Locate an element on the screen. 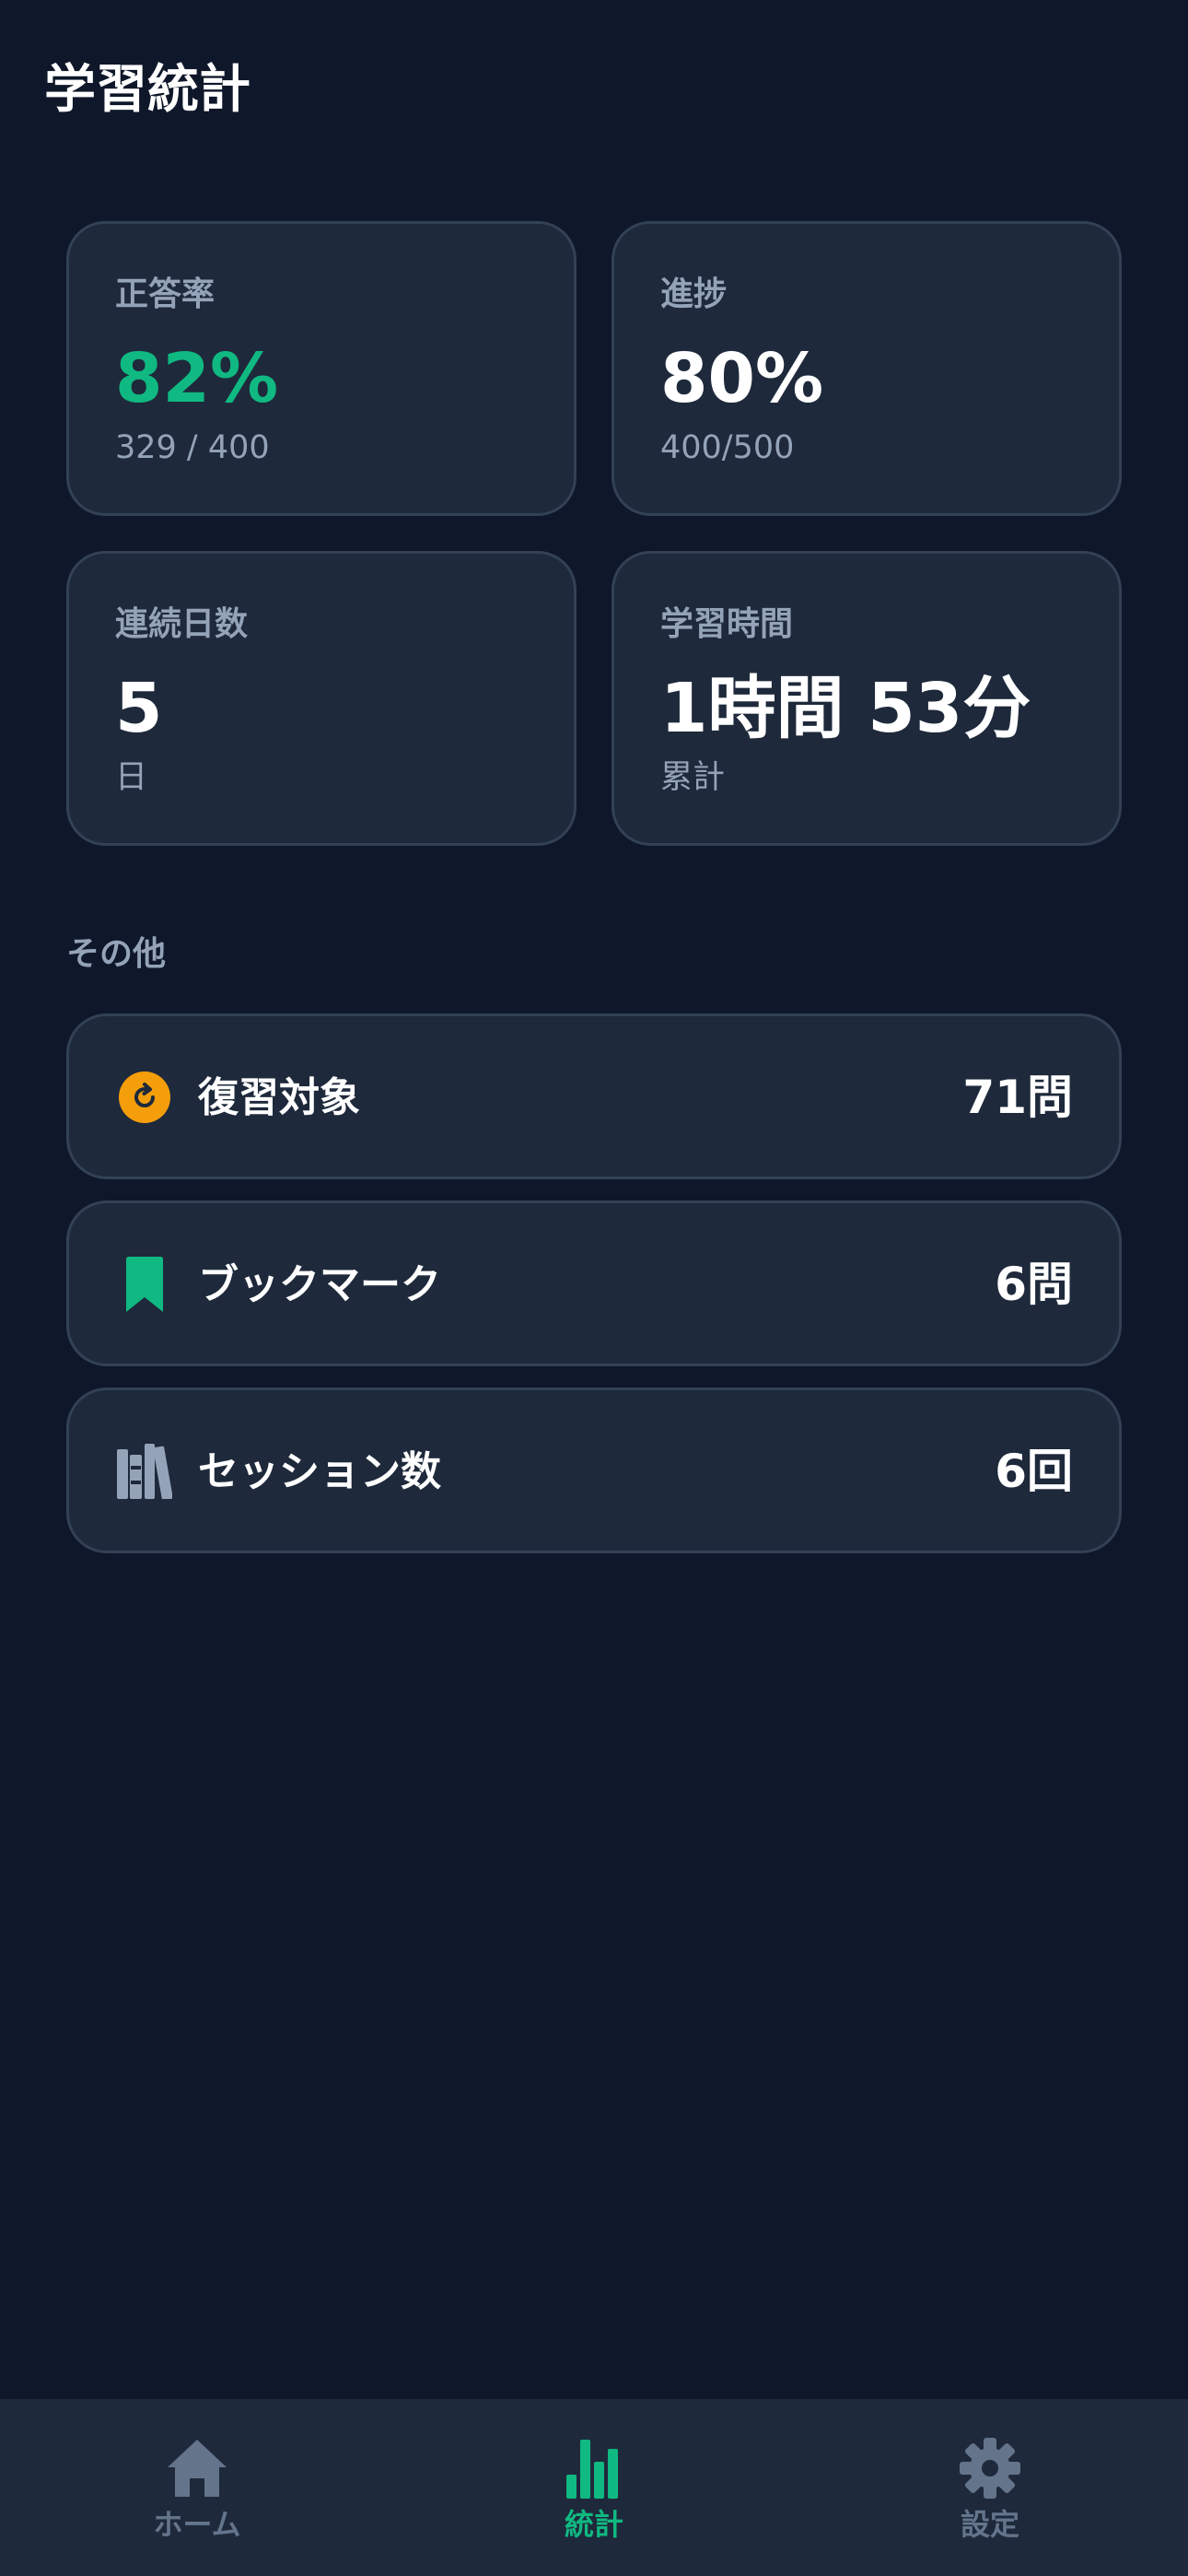  tab-label: 設定 is located at coordinates (989, 2524).